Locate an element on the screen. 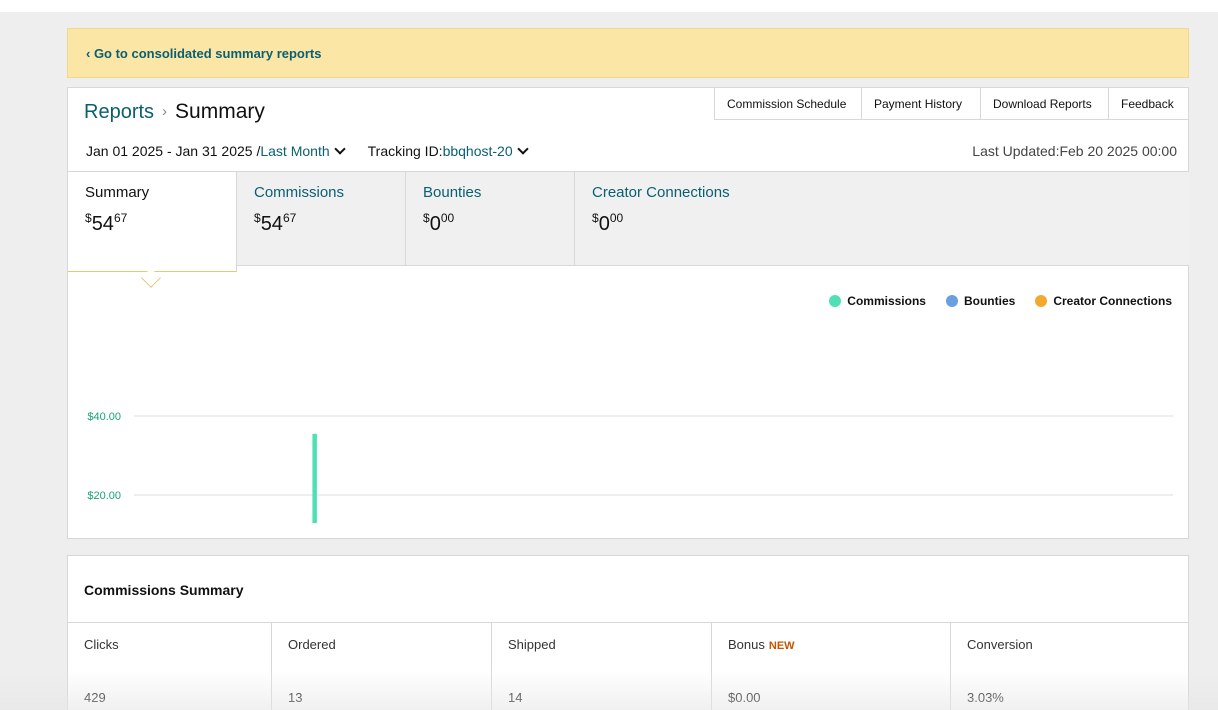 The image size is (1218, 710). tab-label: Bounties is located at coordinates (452, 192).